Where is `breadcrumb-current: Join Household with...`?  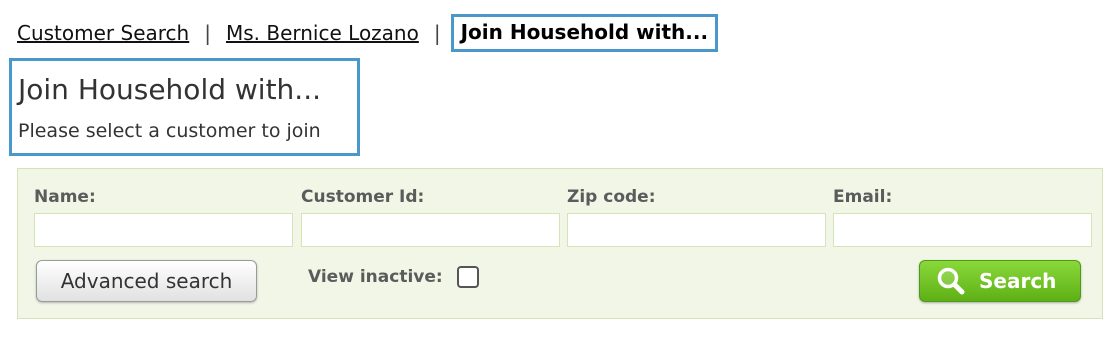 breadcrumb-current: Join Household with... is located at coordinates (584, 33).